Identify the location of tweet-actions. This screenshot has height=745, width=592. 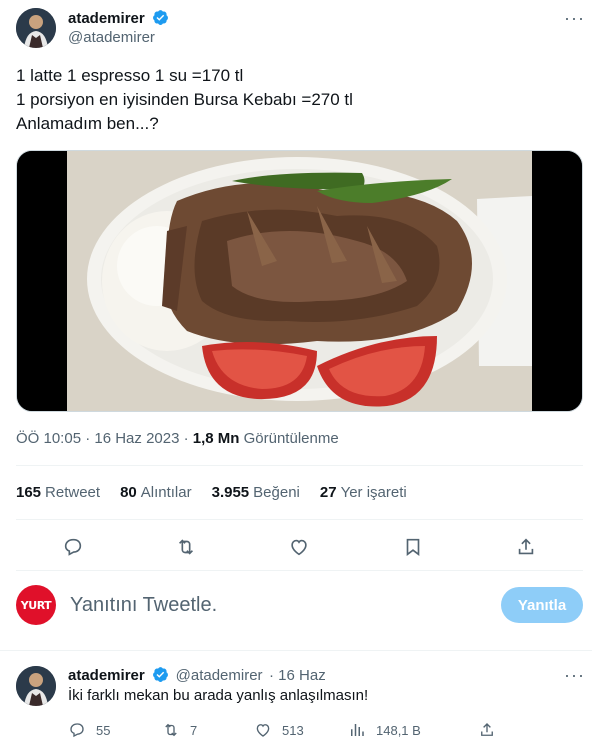
(299, 547).